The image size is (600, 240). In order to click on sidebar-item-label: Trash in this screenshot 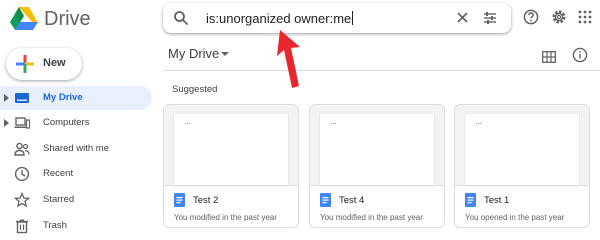, I will do `click(55, 225)`.